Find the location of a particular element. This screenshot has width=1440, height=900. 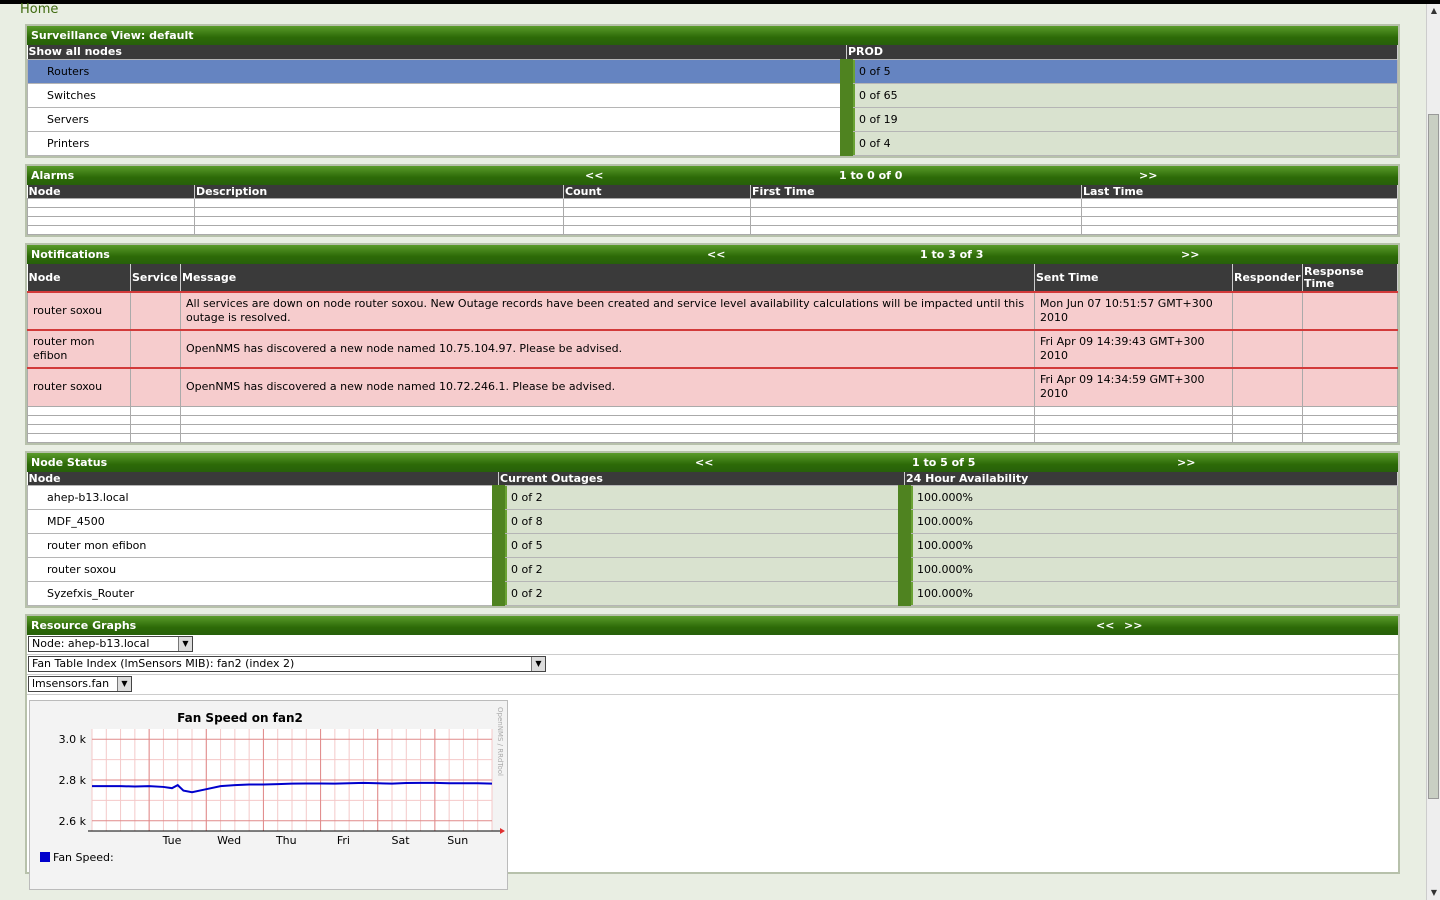

node-status-row: Syzefxis_Router 0 of 2 100.000% is located at coordinates (712, 593).